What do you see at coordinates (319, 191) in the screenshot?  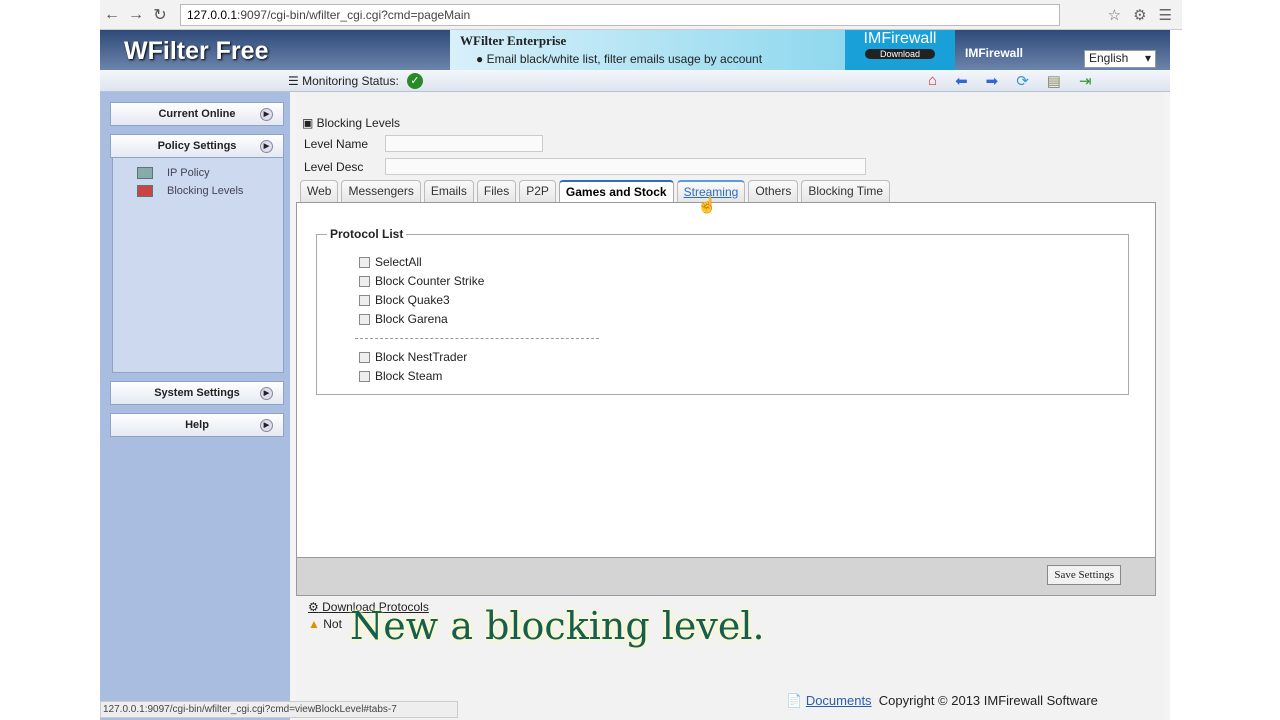 I see `tab-web: Web` at bounding box center [319, 191].